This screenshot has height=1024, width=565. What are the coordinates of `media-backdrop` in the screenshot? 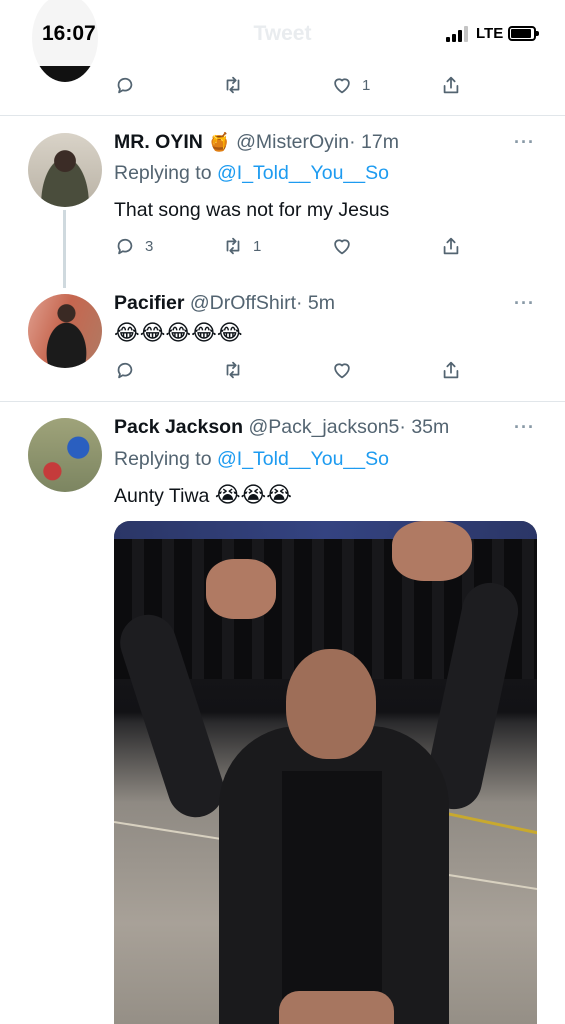 It's located at (325, 531).